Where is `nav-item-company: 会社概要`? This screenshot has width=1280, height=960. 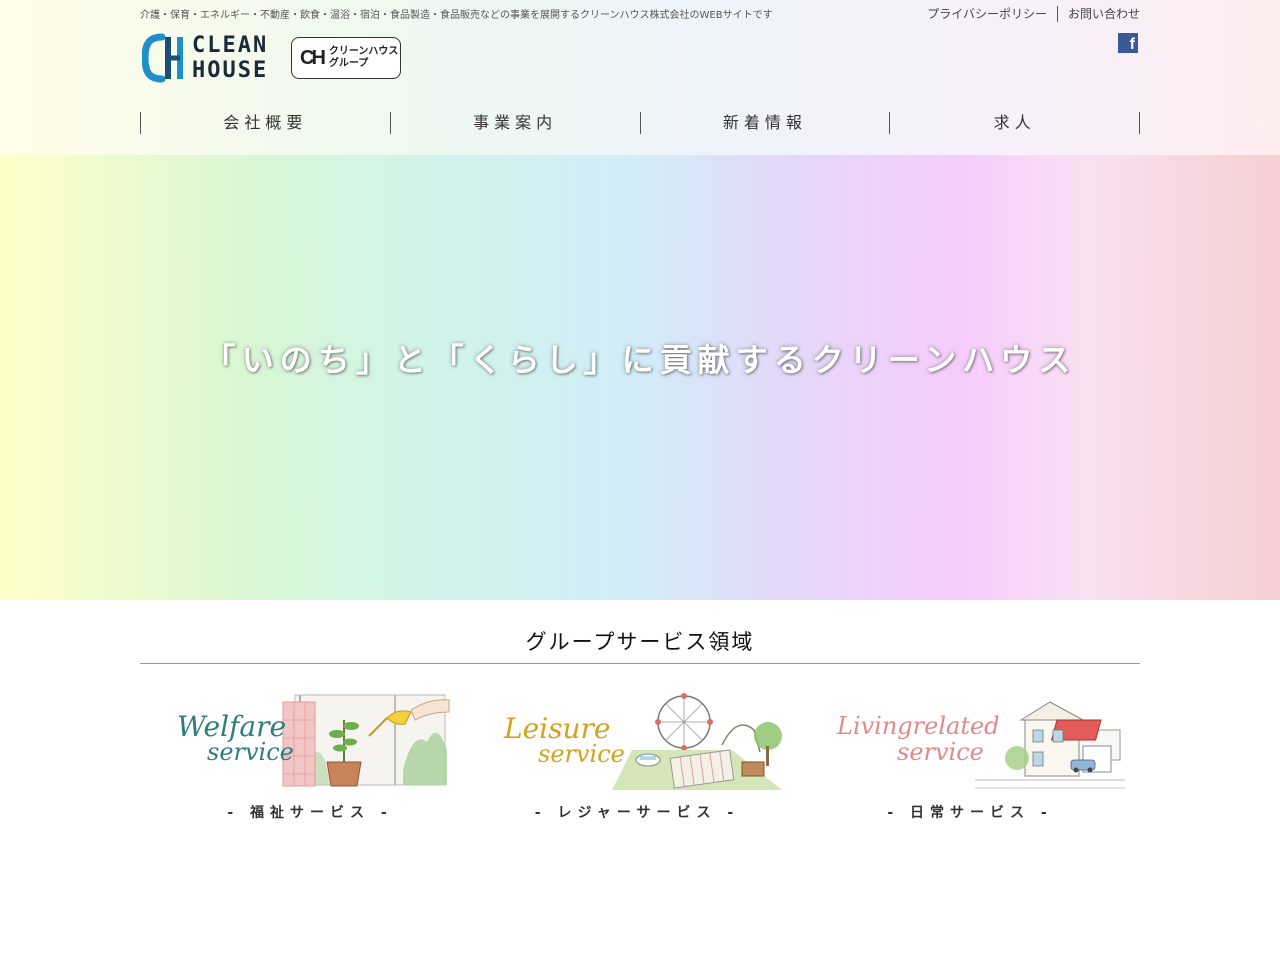 nav-item-company: 会社概要 is located at coordinates (266, 123).